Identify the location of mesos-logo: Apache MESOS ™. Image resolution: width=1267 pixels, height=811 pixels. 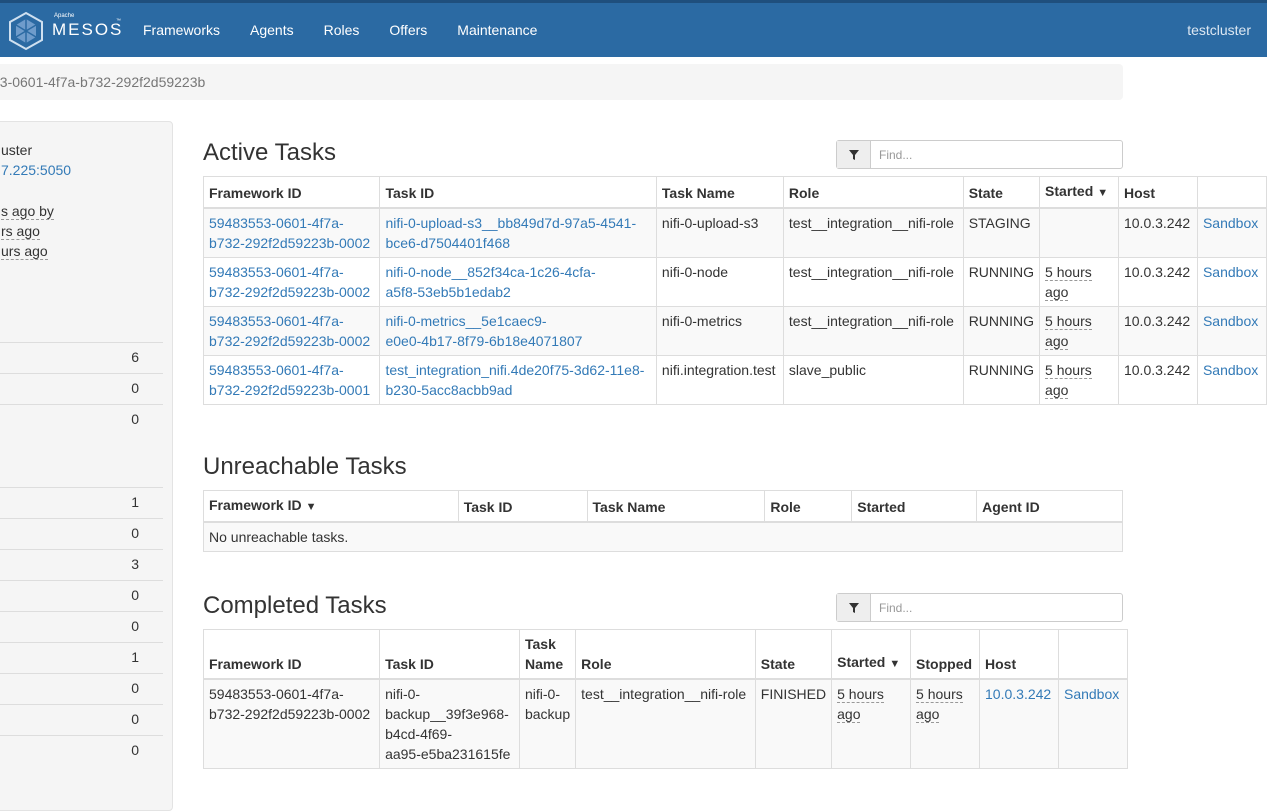
(64, 31).